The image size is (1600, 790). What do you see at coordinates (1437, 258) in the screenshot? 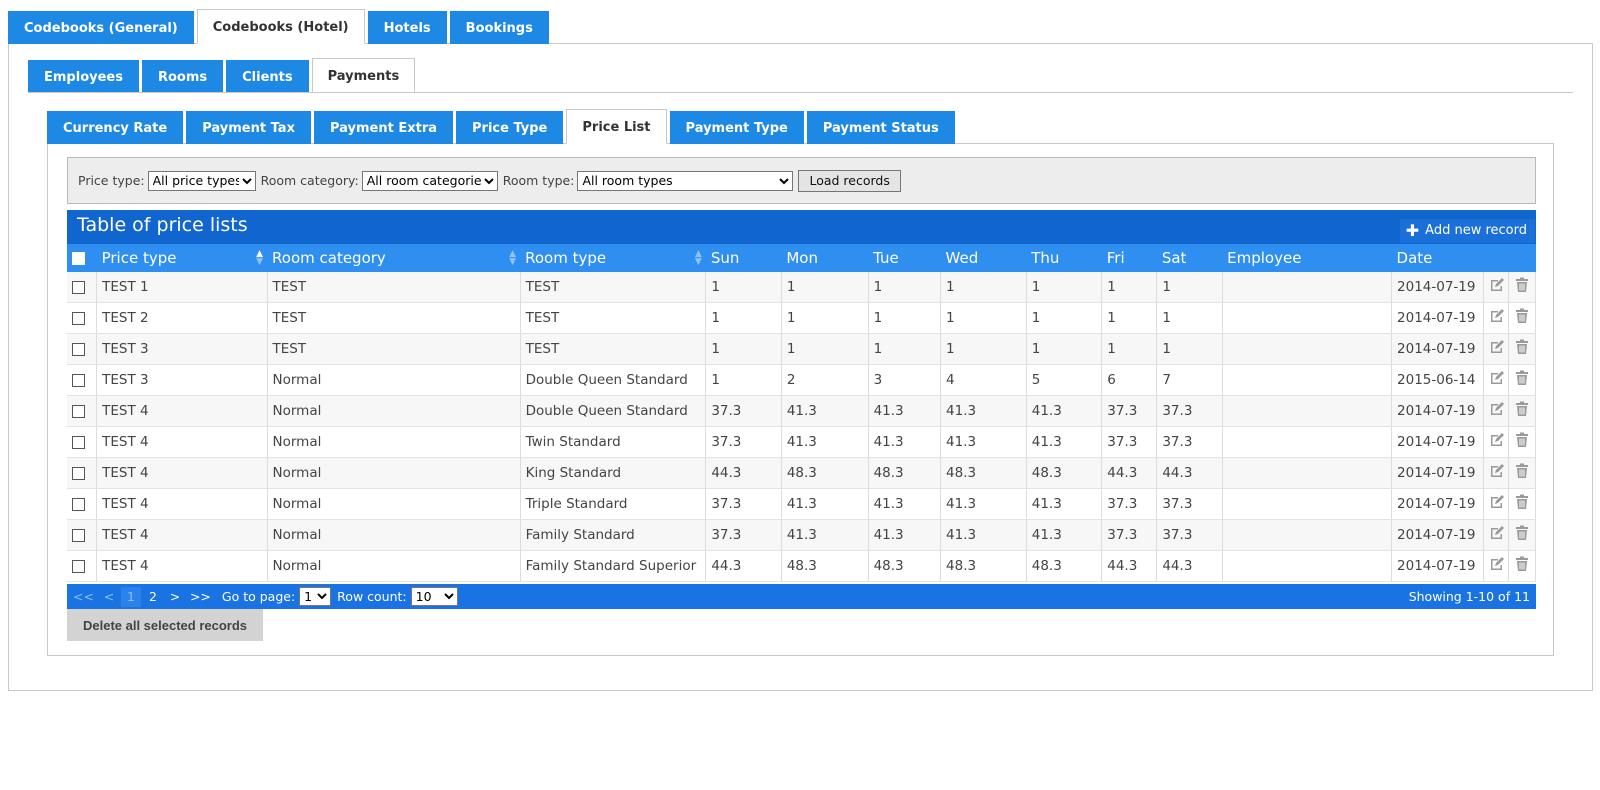
I see `col-date: Date` at bounding box center [1437, 258].